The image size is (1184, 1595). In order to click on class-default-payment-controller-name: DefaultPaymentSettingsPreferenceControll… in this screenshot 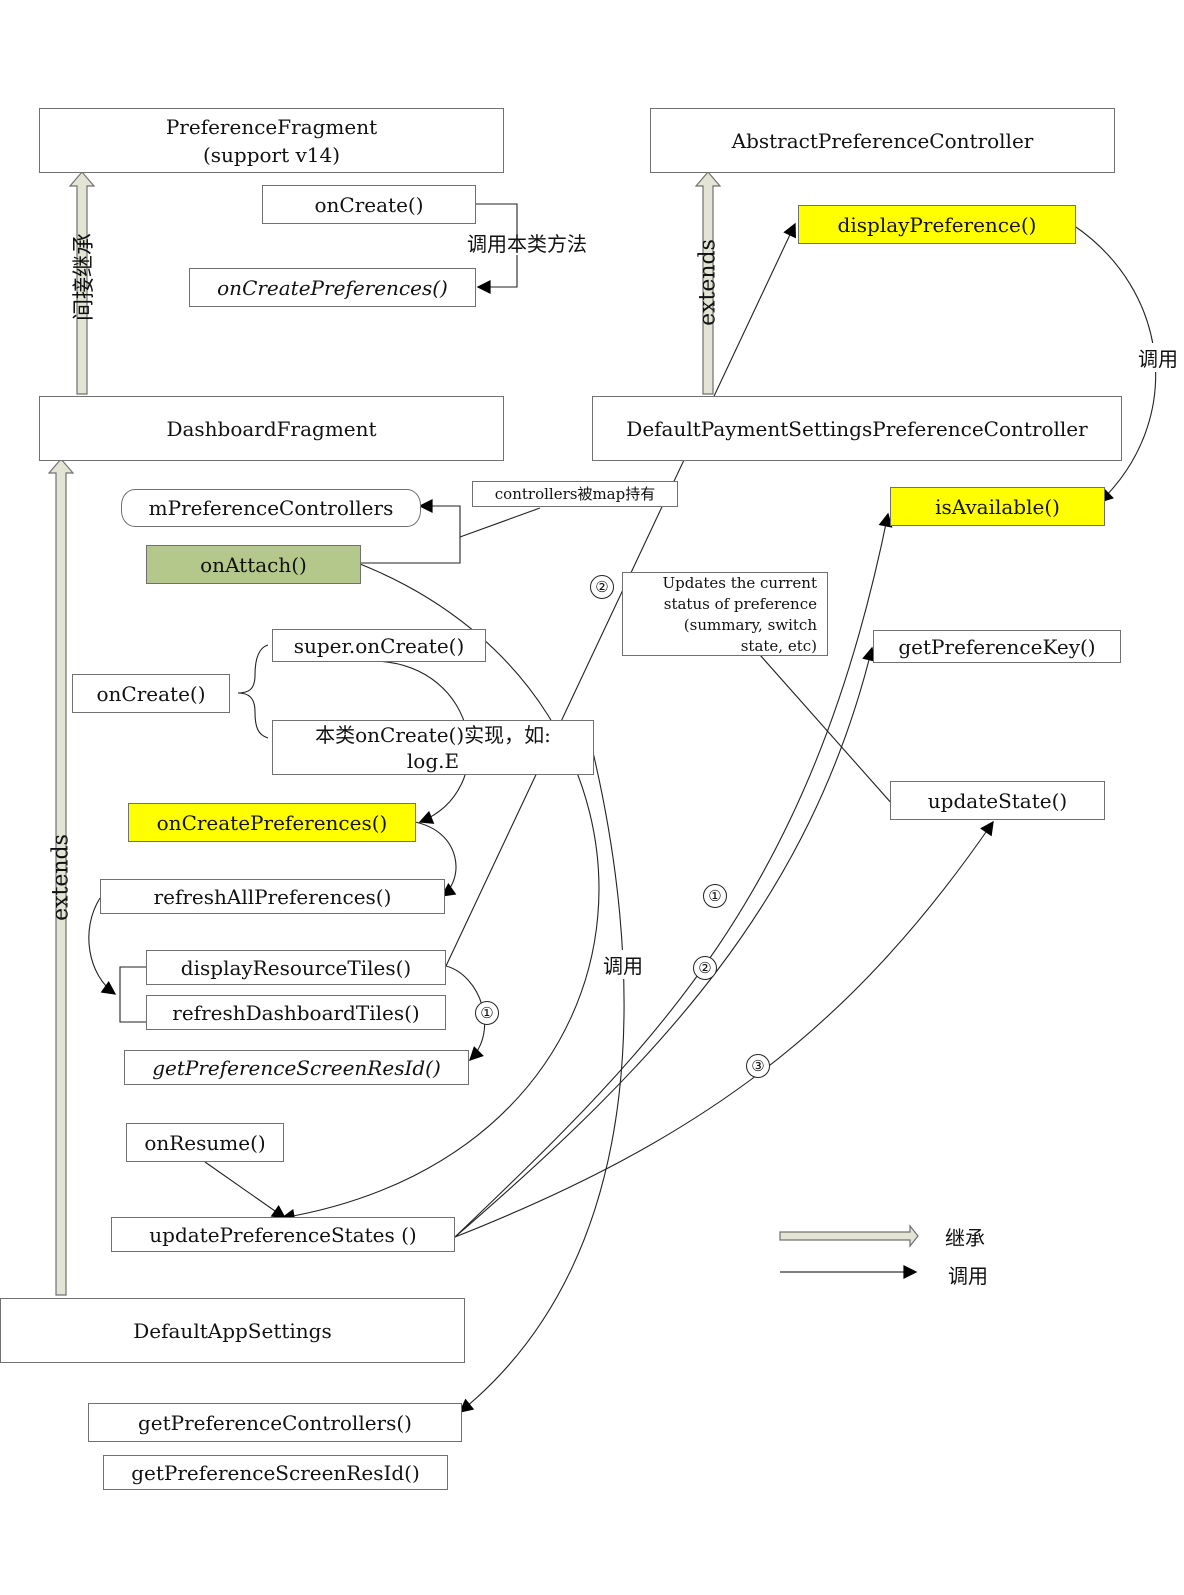, I will do `click(857, 428)`.